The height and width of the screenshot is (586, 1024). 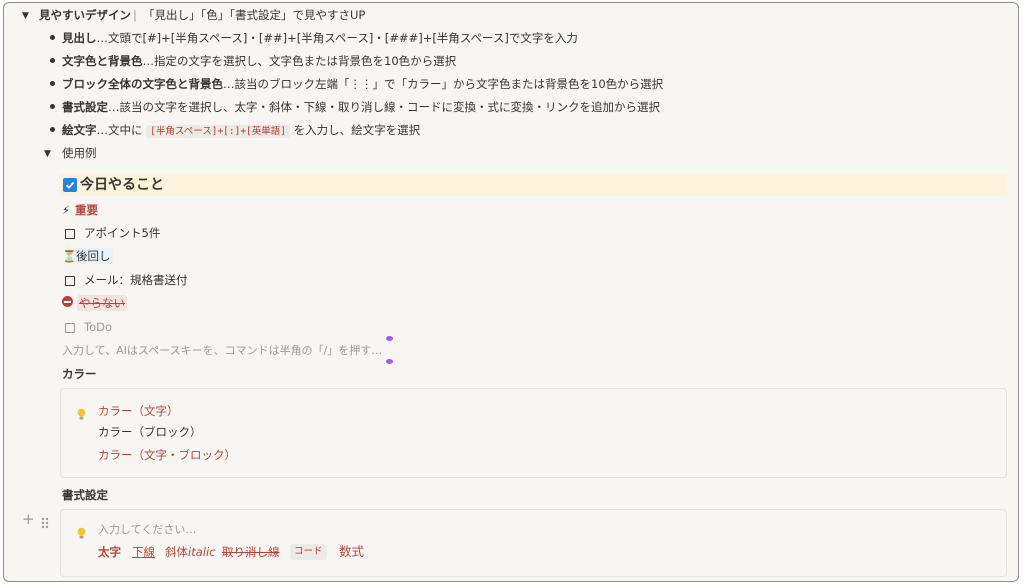 What do you see at coordinates (85, 15) in the screenshot?
I see `toggle-title: 見やすいデザイン` at bounding box center [85, 15].